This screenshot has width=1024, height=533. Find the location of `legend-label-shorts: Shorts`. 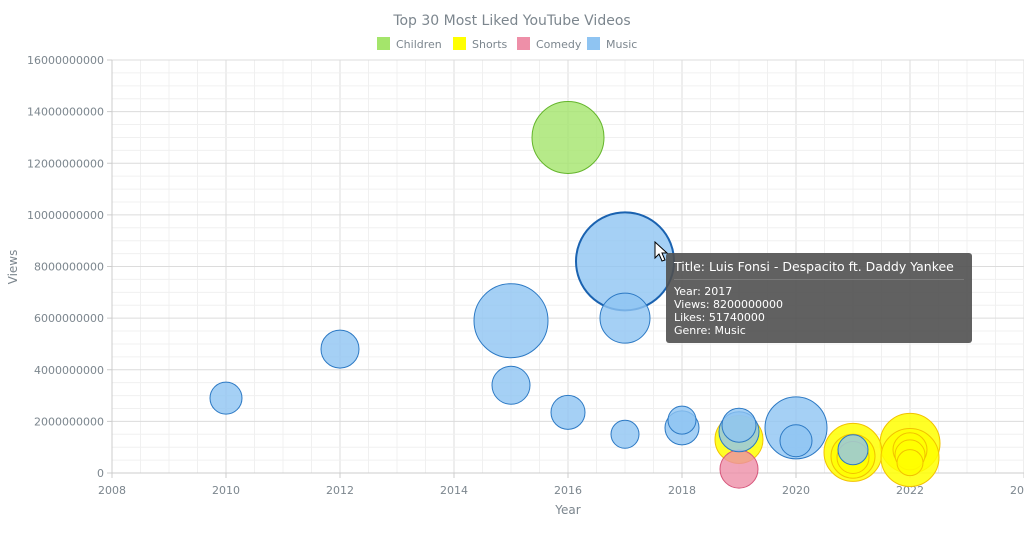

legend-label-shorts: Shorts is located at coordinates (490, 44).